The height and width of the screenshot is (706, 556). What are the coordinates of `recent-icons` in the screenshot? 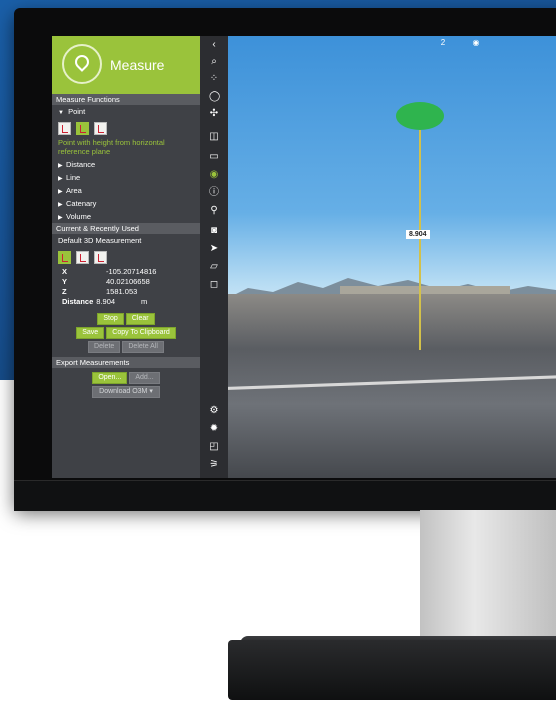 It's located at (126, 257).